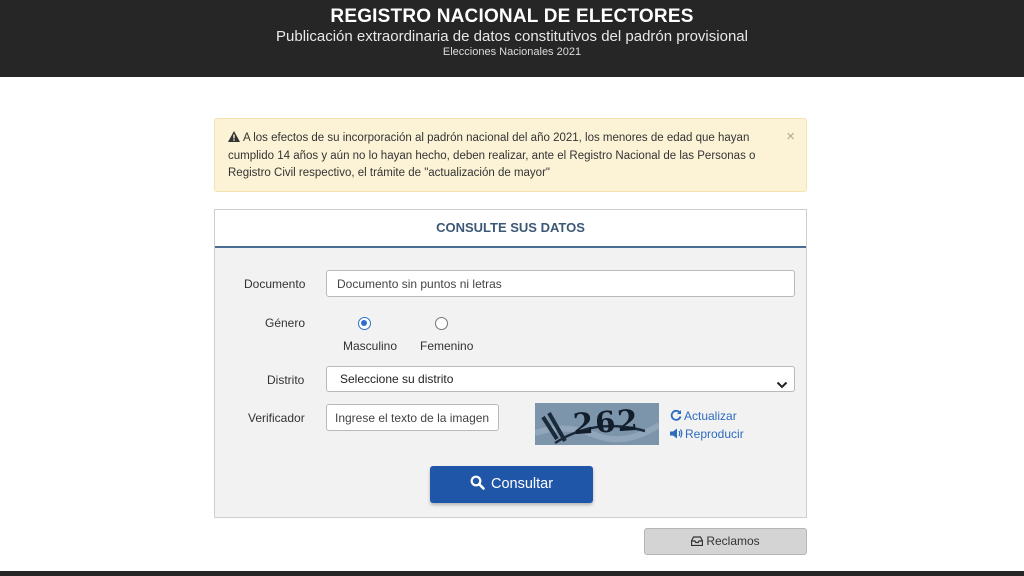 This screenshot has width=1024, height=576. Describe the element at coordinates (512, 16) in the screenshot. I see `page-title: REGISTRO NACIONAL DE ELECTORES` at that location.